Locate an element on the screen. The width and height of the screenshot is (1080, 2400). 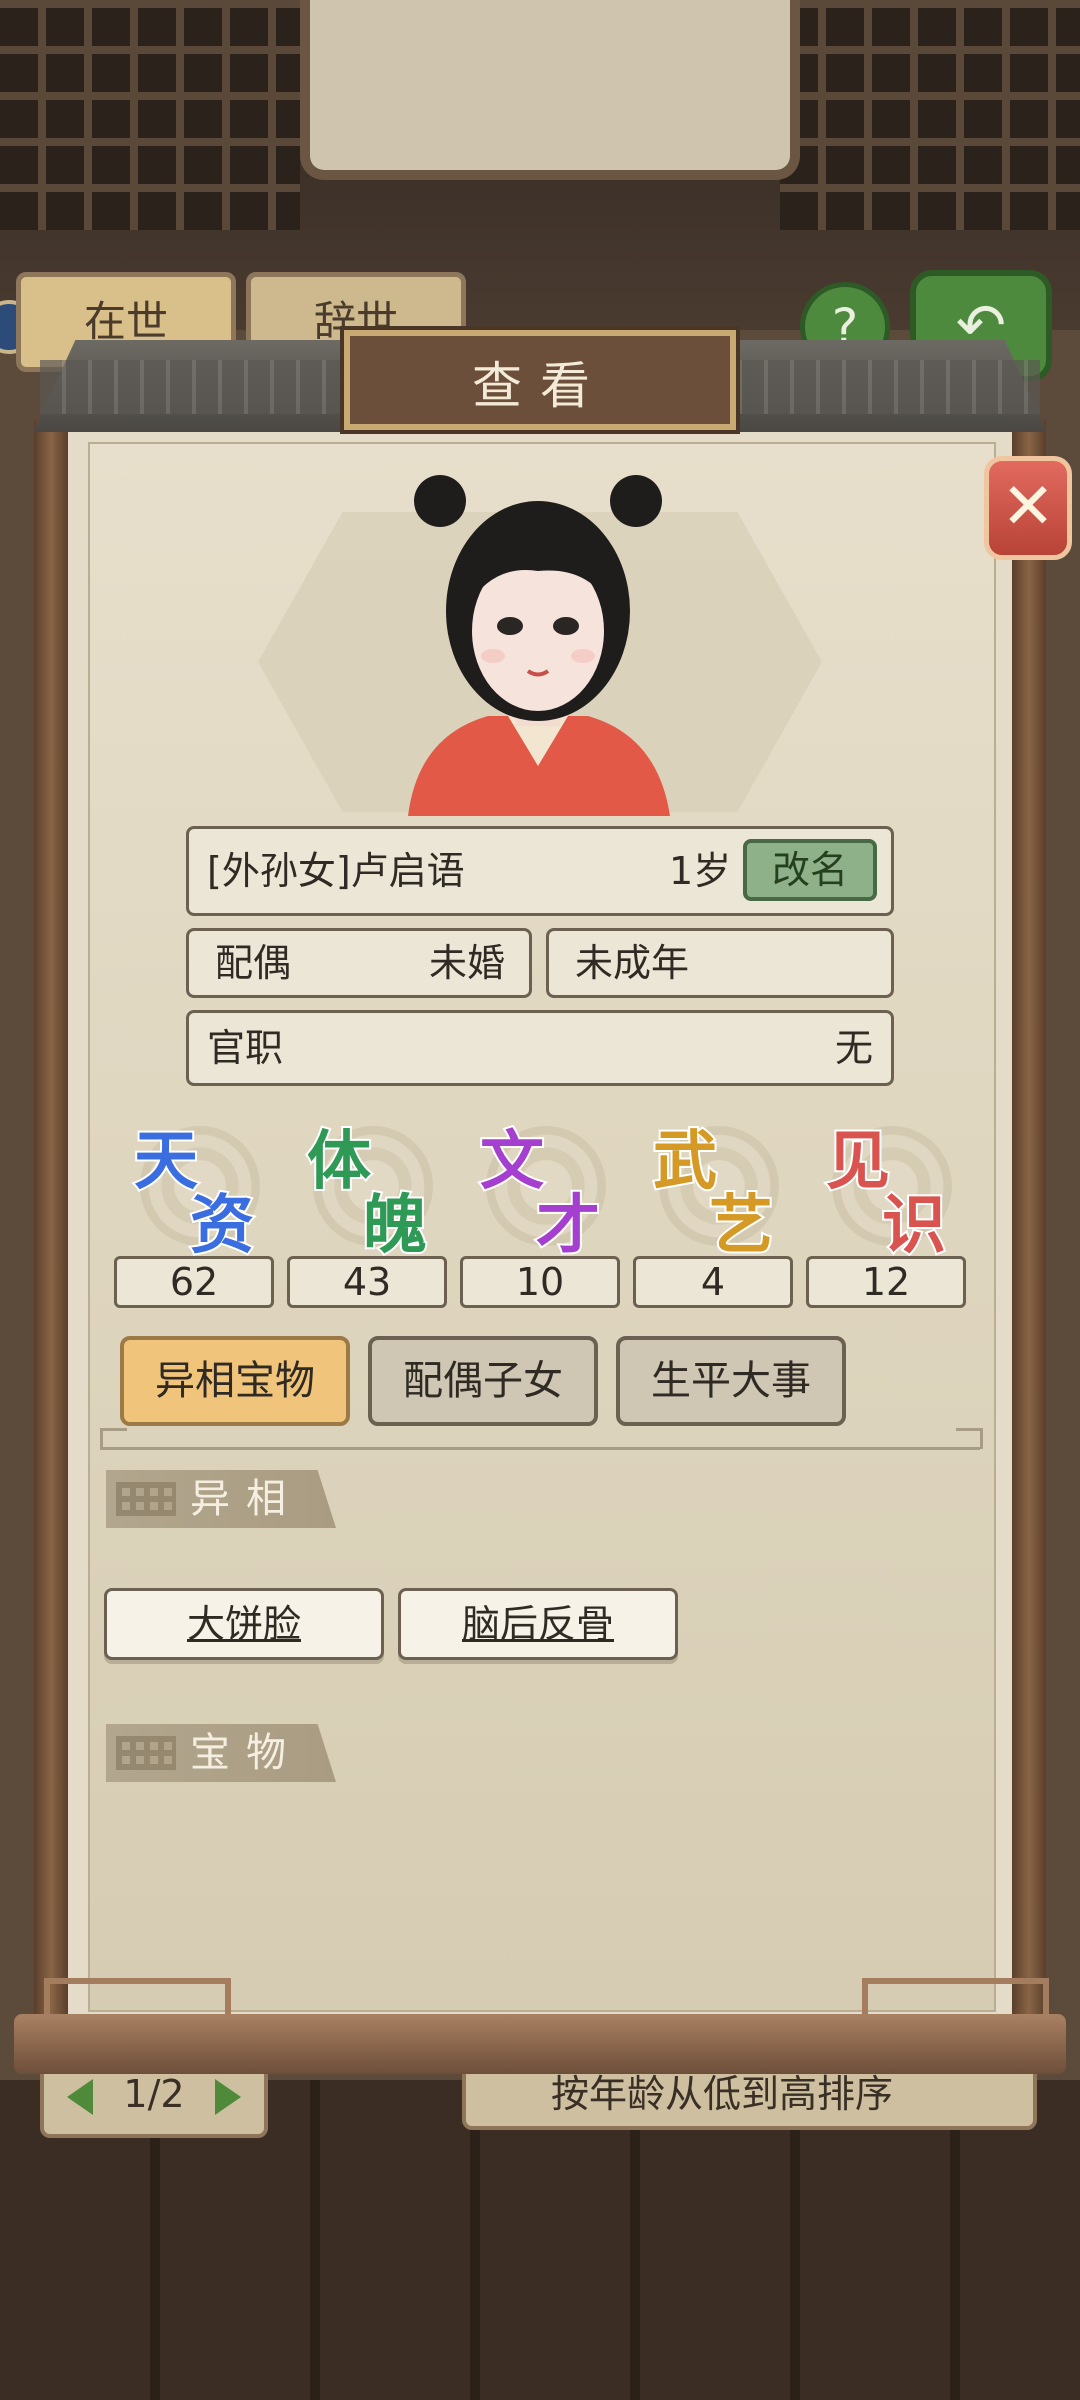
panel-base is located at coordinates (540, 2044).